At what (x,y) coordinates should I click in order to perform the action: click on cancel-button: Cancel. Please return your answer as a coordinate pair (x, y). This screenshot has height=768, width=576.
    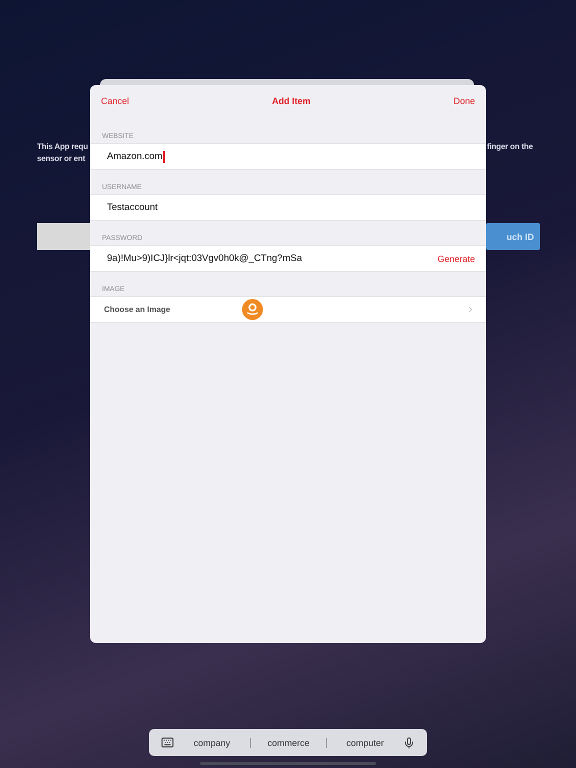
    Looking at the image, I should click on (115, 101).